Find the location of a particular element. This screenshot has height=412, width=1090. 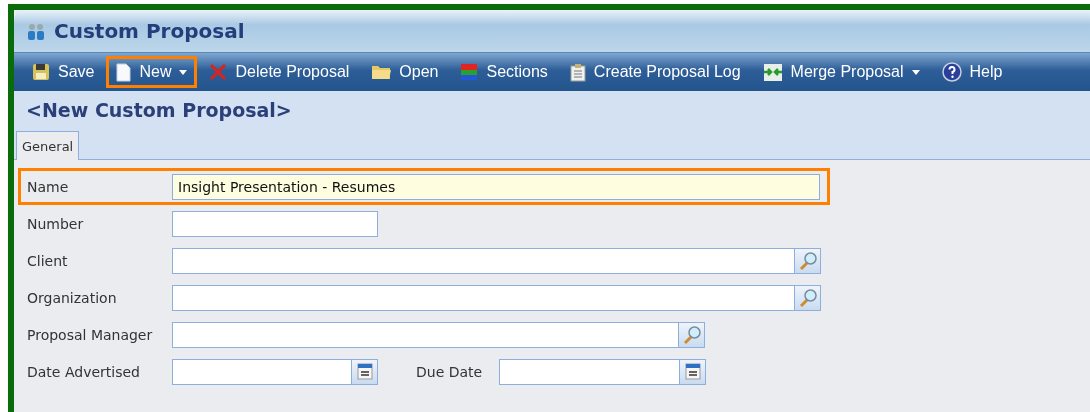

input-field is located at coordinates (275, 223).